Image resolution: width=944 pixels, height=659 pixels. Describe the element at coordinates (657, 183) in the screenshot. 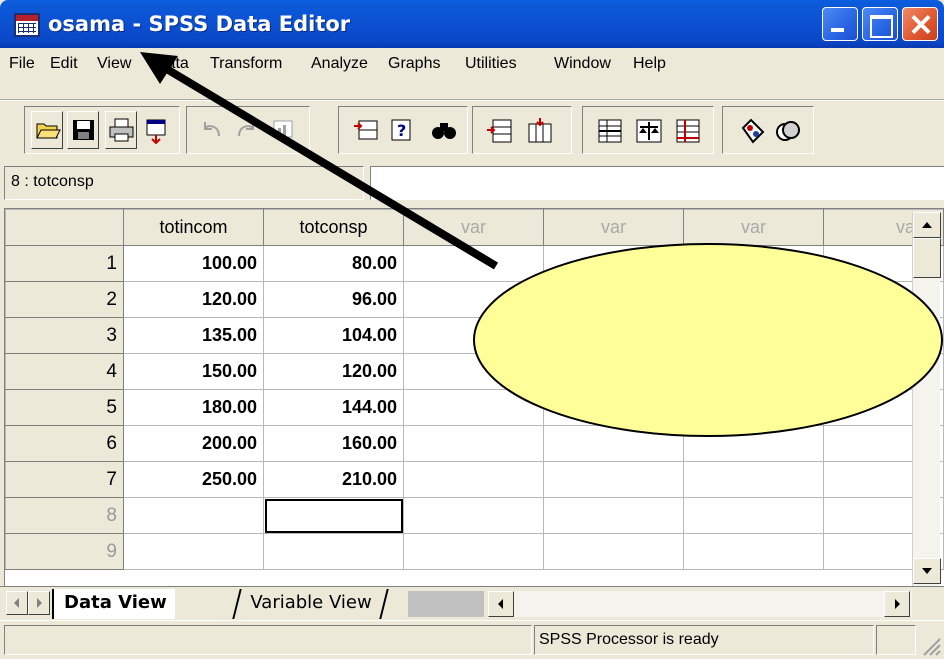

I see `cell-value-input` at that location.